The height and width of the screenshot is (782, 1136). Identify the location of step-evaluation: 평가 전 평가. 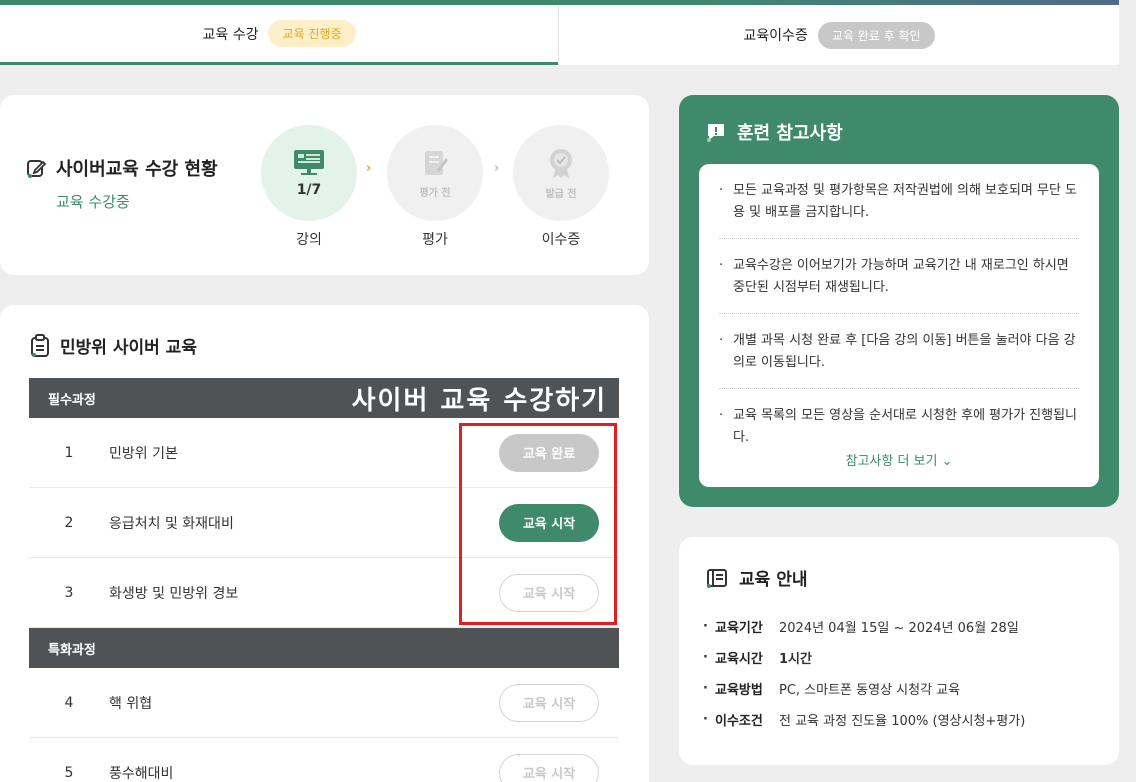
(435, 187).